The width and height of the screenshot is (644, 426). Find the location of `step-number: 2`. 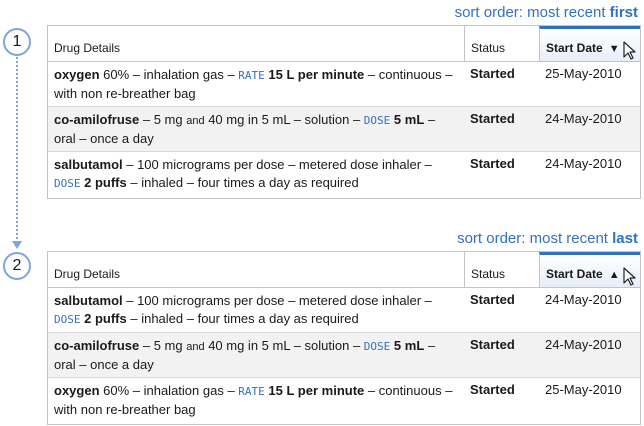

step-number: 2 is located at coordinates (17, 265).